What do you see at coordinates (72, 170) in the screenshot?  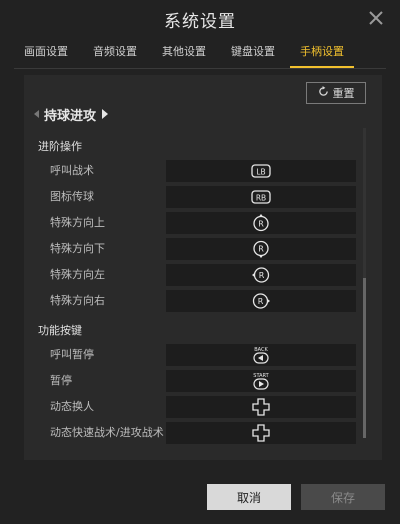 I see `binding-label: 呼叫战术` at bounding box center [72, 170].